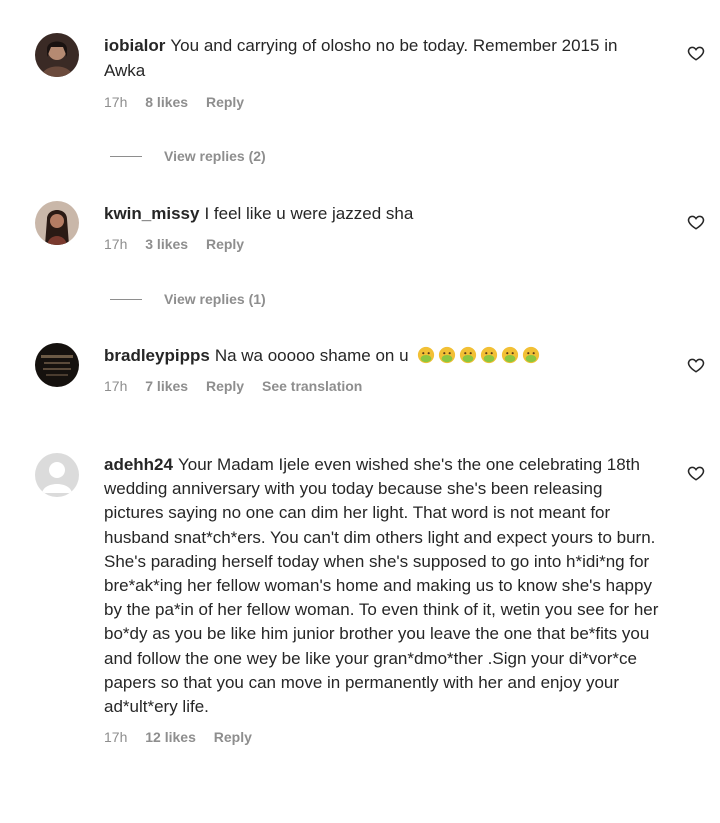 The image size is (720, 823). Describe the element at coordinates (166, 102) in the screenshot. I see `likes-count: 8 likes` at that location.